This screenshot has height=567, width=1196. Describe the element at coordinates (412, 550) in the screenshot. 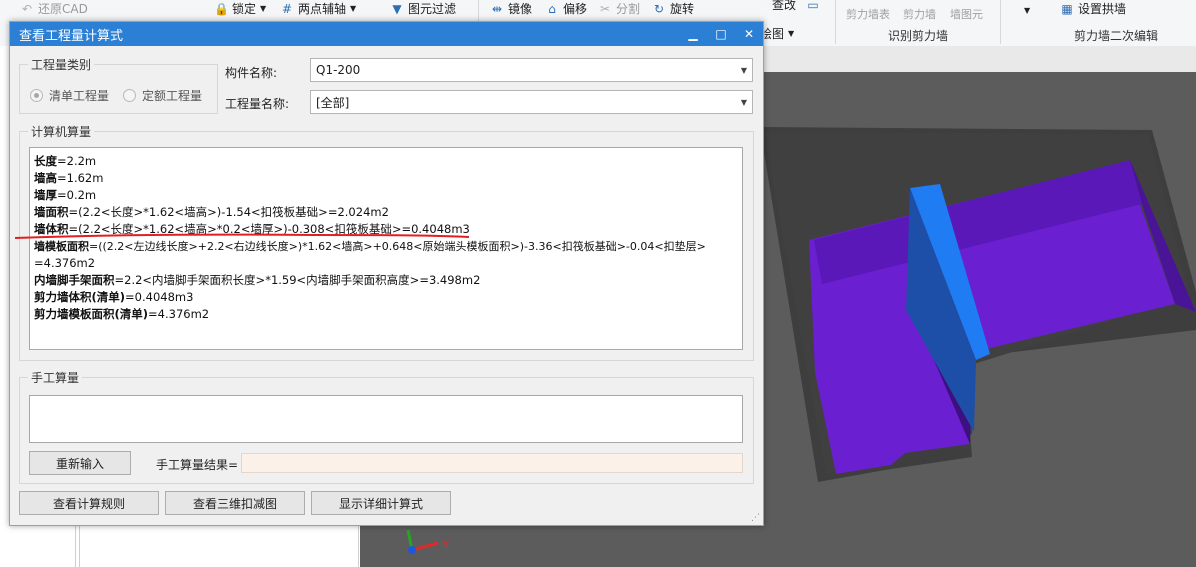

I see `axis-origin` at that location.